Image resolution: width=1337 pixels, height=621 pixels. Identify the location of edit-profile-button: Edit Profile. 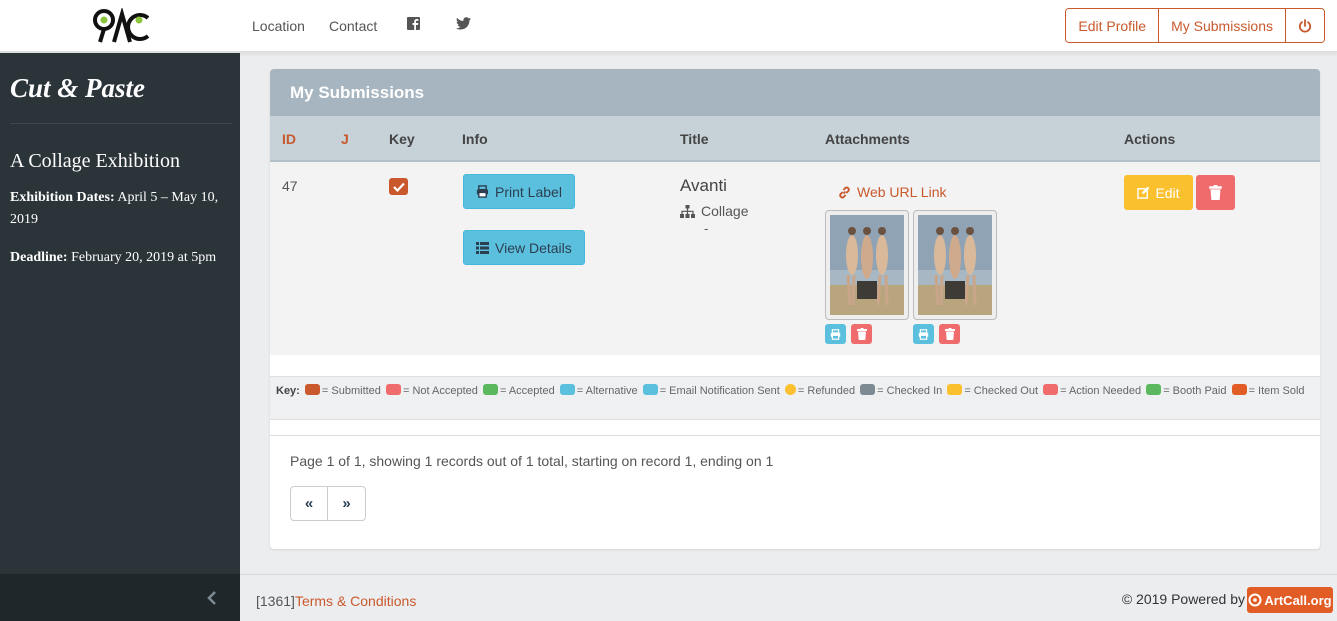
(1113, 25).